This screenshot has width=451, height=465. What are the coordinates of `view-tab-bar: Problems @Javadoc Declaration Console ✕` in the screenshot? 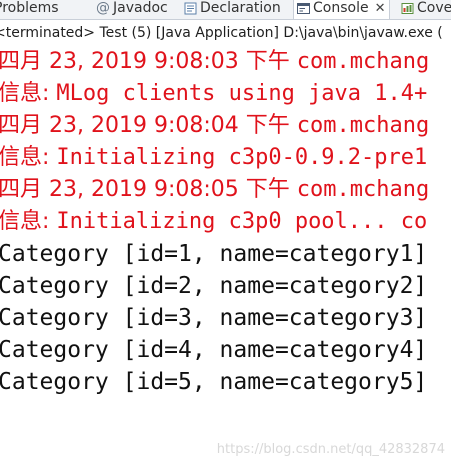 It's located at (225, 10).